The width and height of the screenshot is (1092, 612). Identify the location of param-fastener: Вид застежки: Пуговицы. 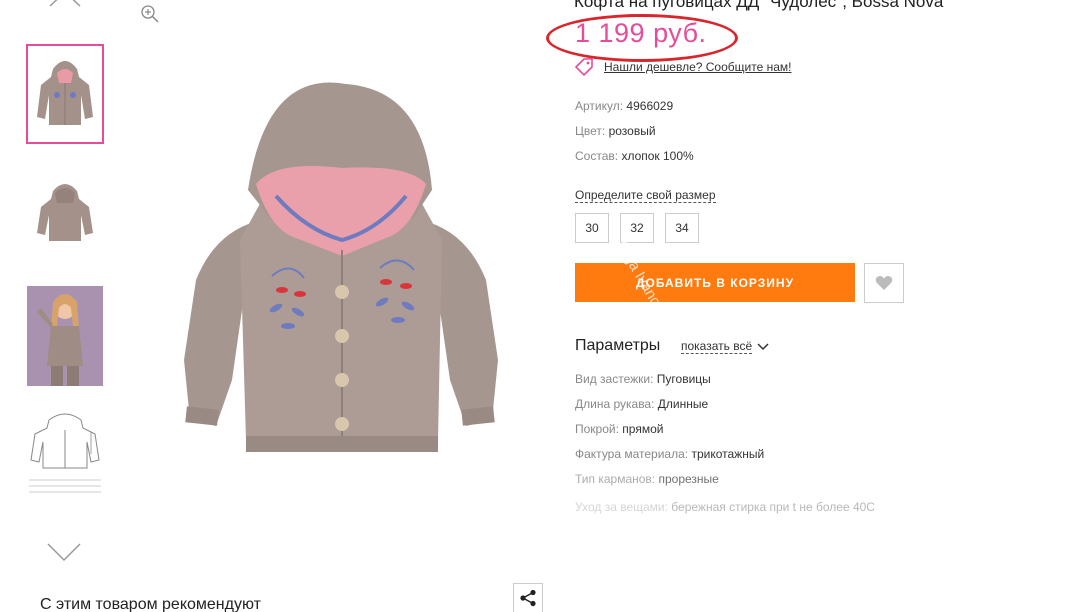
(643, 379).